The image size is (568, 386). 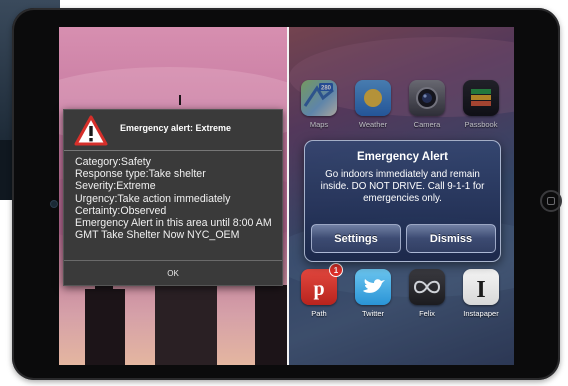 What do you see at coordinates (481, 313) in the screenshot?
I see `app-label-instapaper: Instapaper` at bounding box center [481, 313].